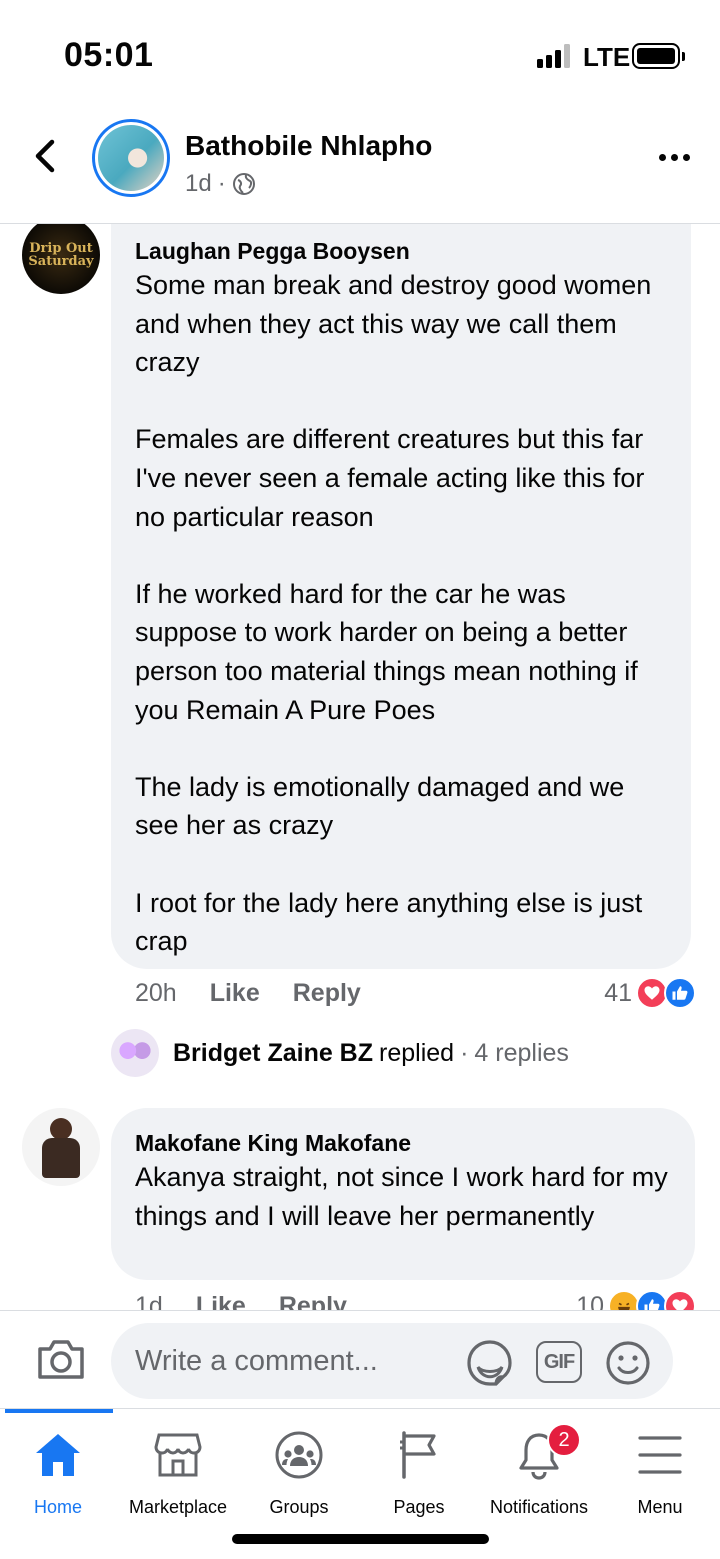 Image resolution: width=720 pixels, height=1559 pixels. Describe the element at coordinates (59, 1411) in the screenshot. I see `active-tab-indicator` at that location.